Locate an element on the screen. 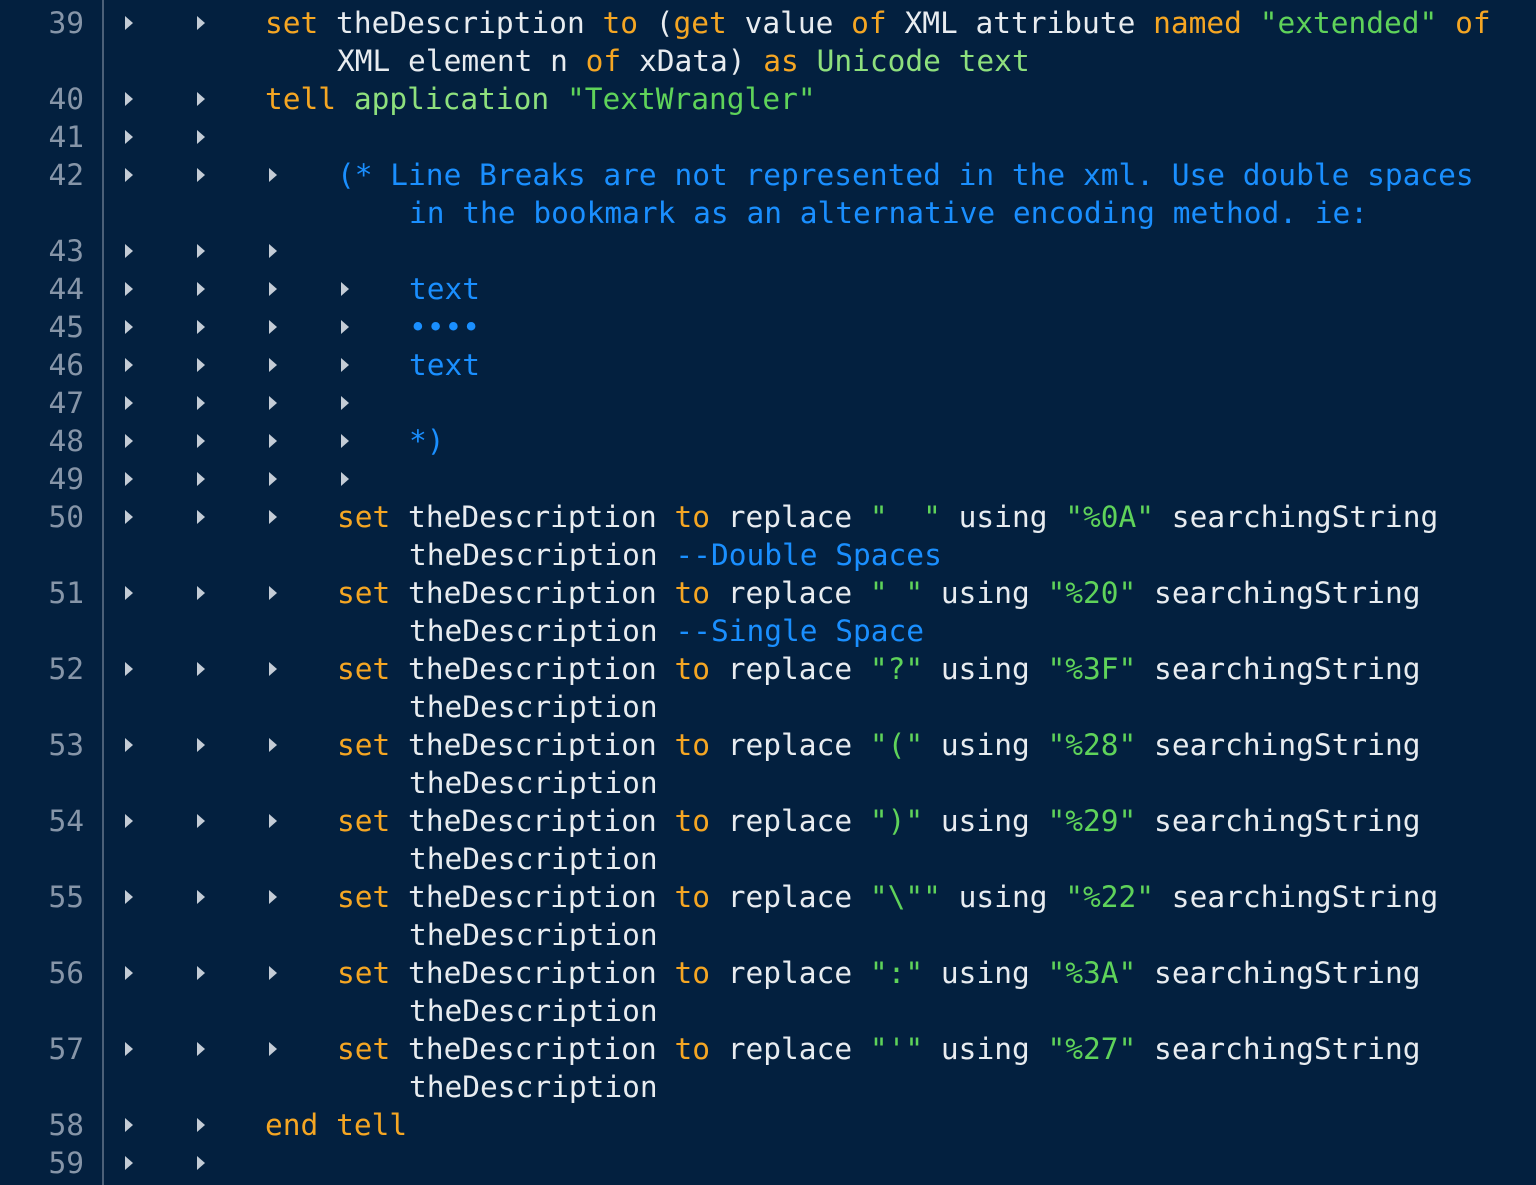  code-token: "%28" is located at coordinates (1092, 745).